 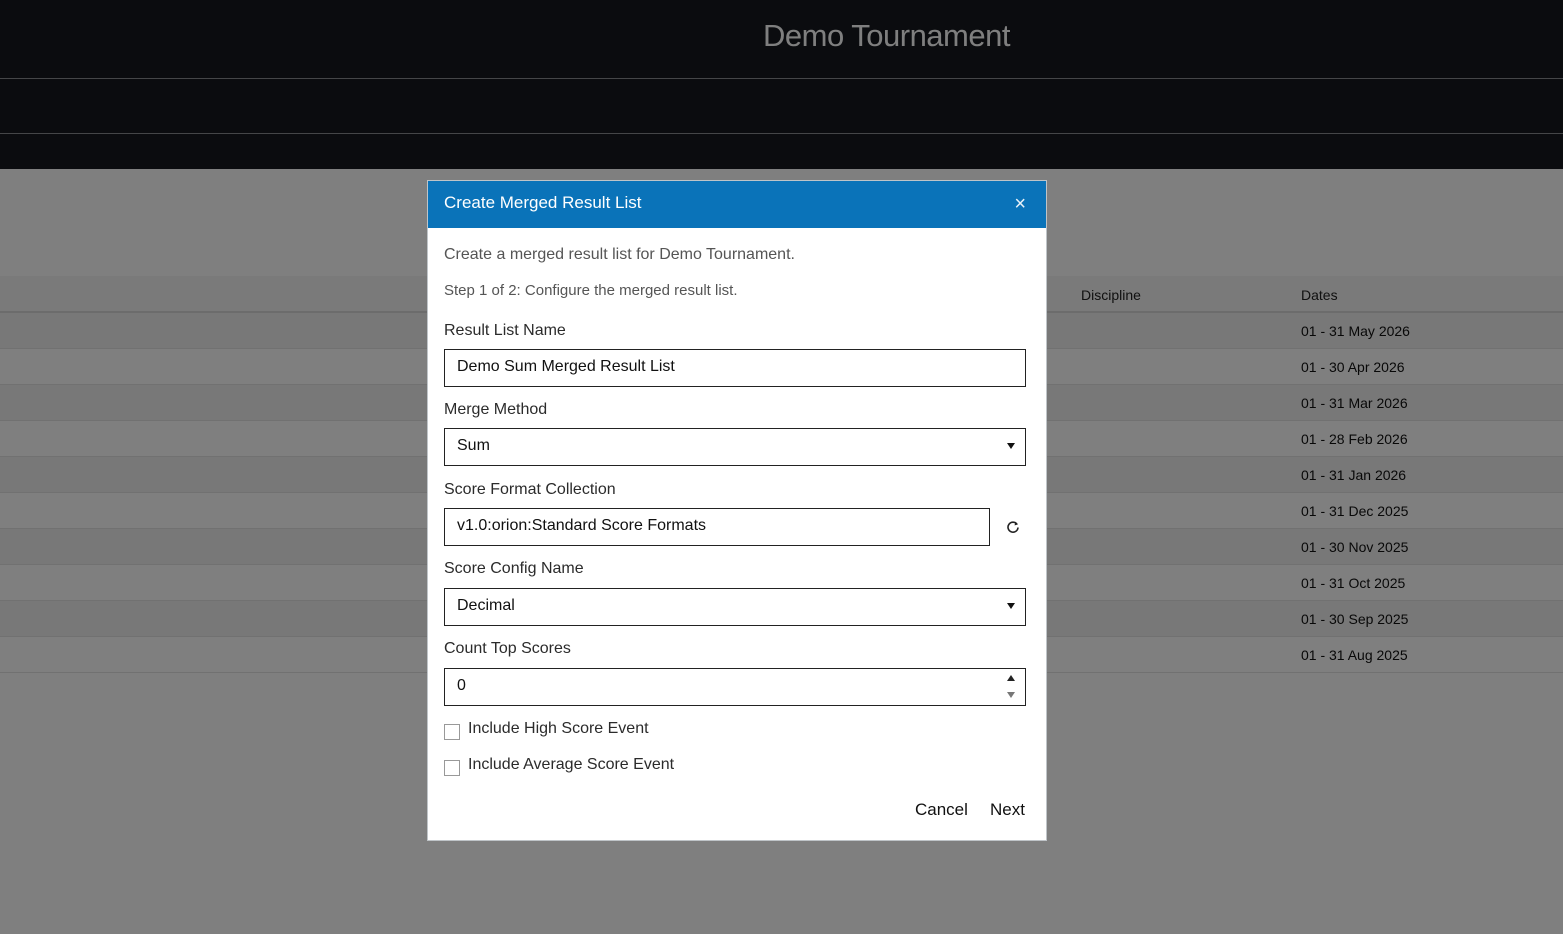 What do you see at coordinates (496, 409) in the screenshot?
I see `merge-method-label: Merge Method` at bounding box center [496, 409].